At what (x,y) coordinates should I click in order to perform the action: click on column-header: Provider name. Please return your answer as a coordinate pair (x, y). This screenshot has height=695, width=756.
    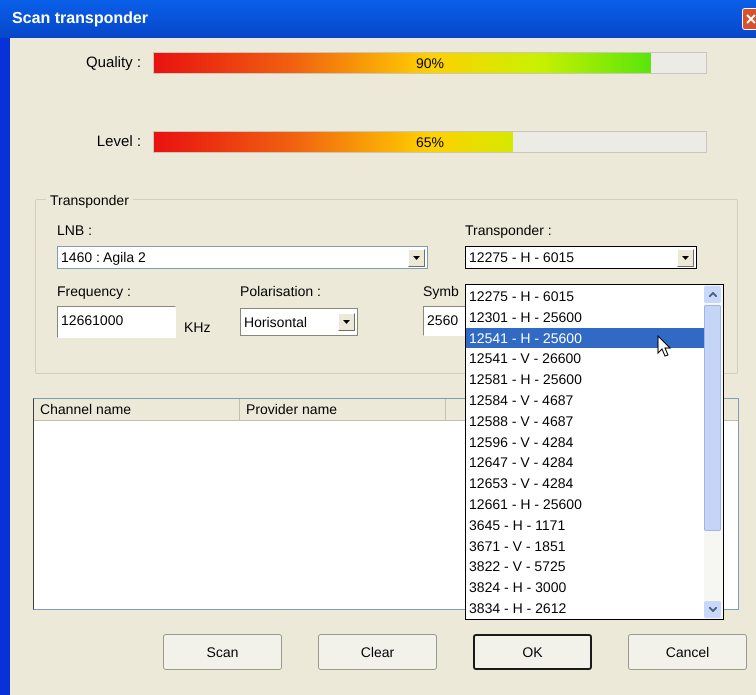
    Looking at the image, I should click on (343, 409).